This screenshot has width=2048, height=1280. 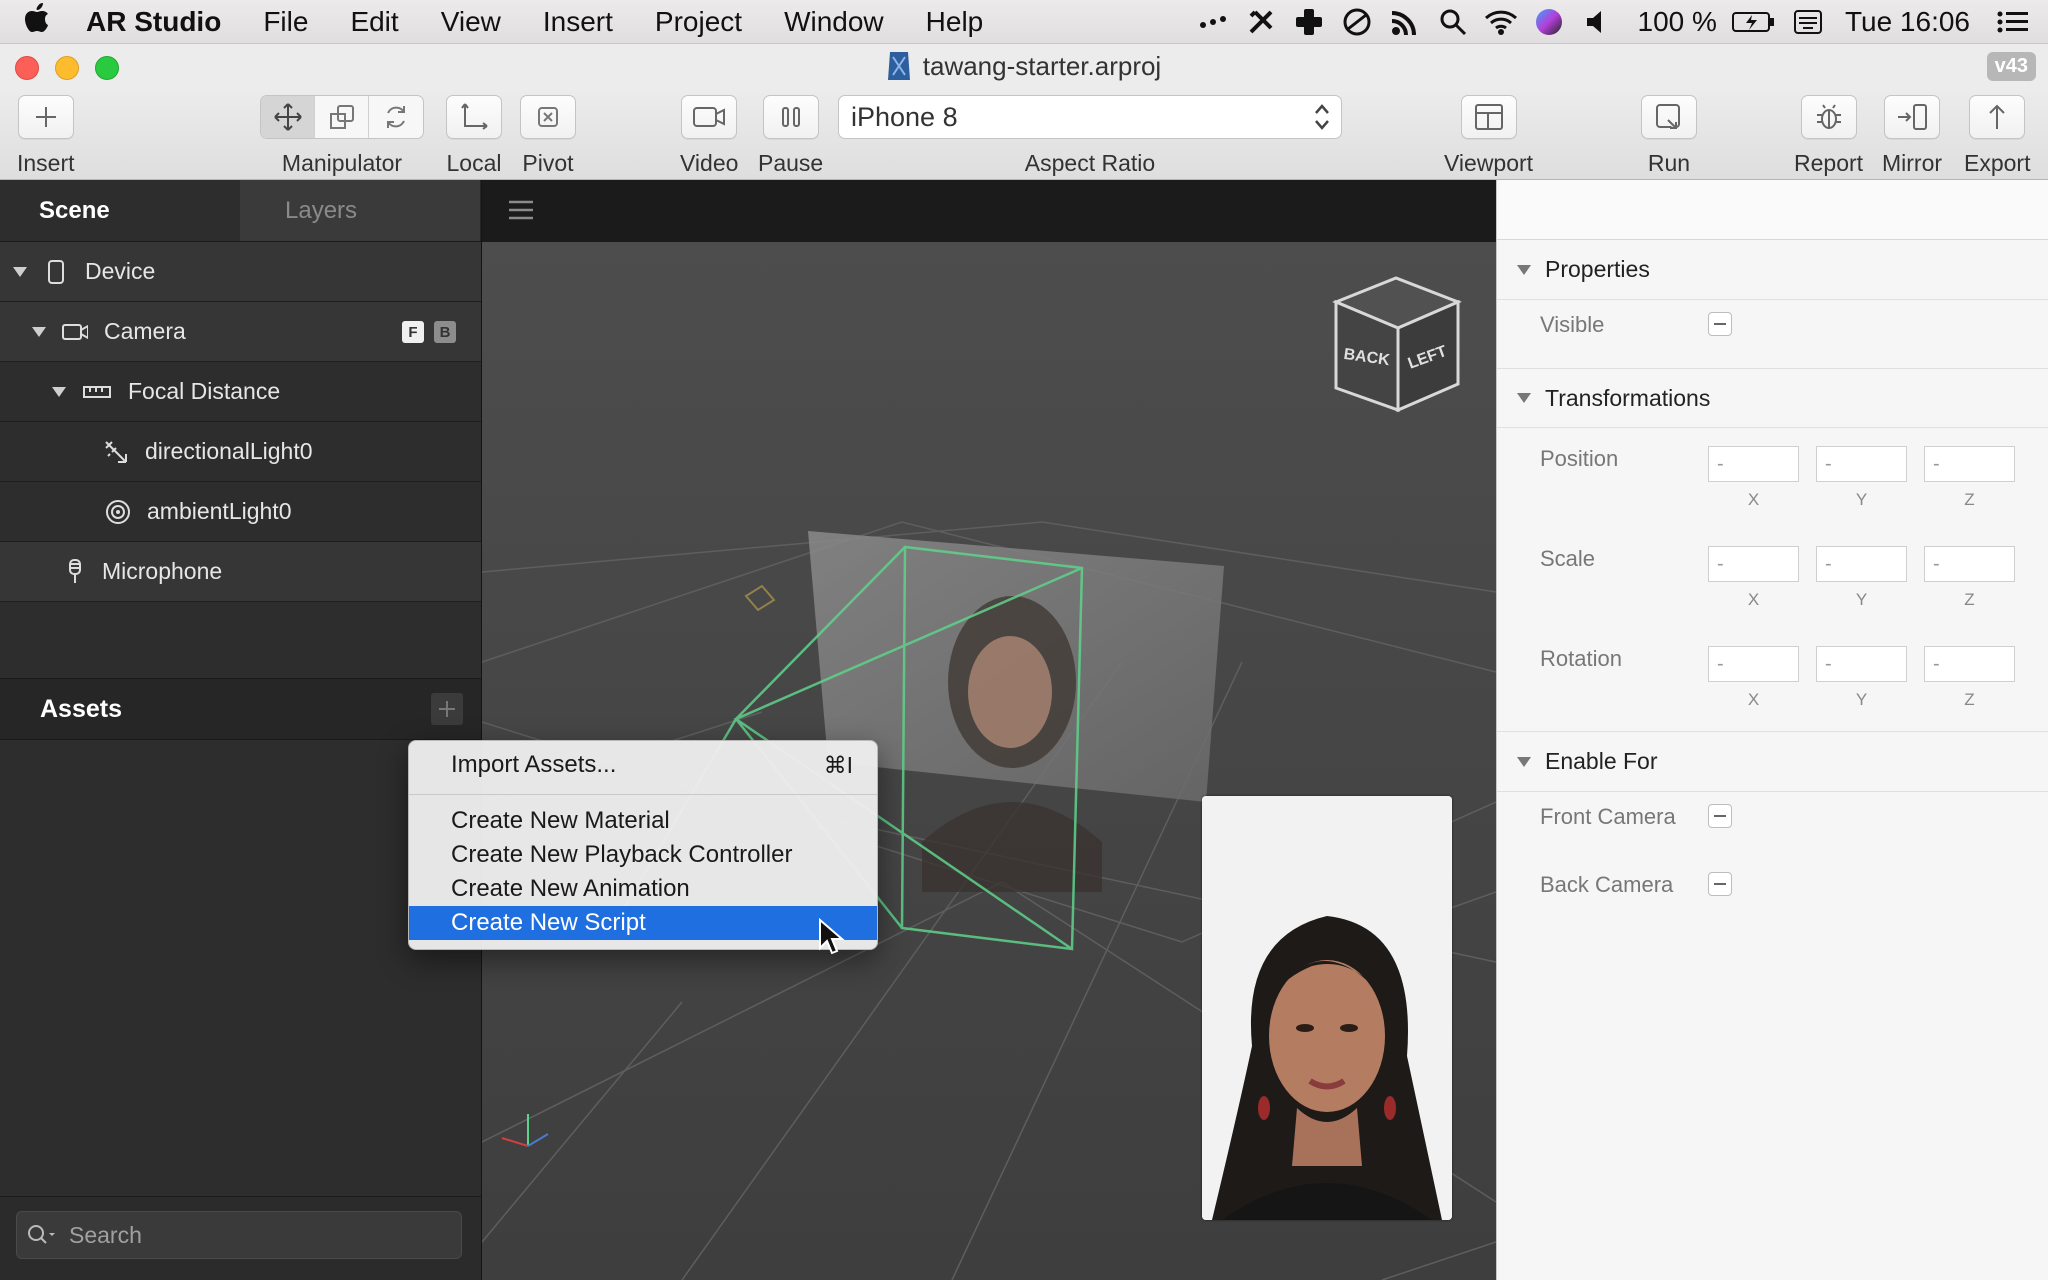 What do you see at coordinates (474, 117) in the screenshot?
I see `local-button` at bounding box center [474, 117].